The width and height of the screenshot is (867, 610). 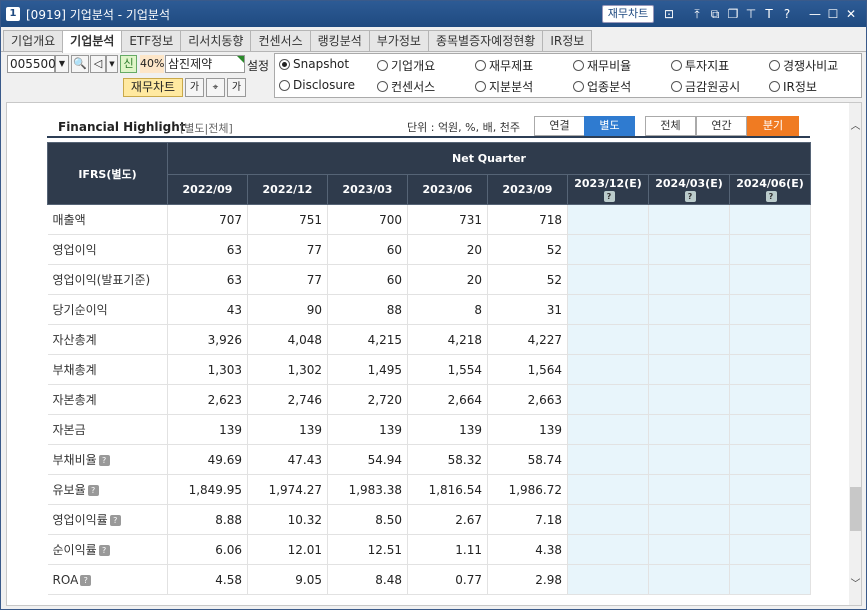 What do you see at coordinates (769, 14) in the screenshot?
I see `font-icon: T` at bounding box center [769, 14].